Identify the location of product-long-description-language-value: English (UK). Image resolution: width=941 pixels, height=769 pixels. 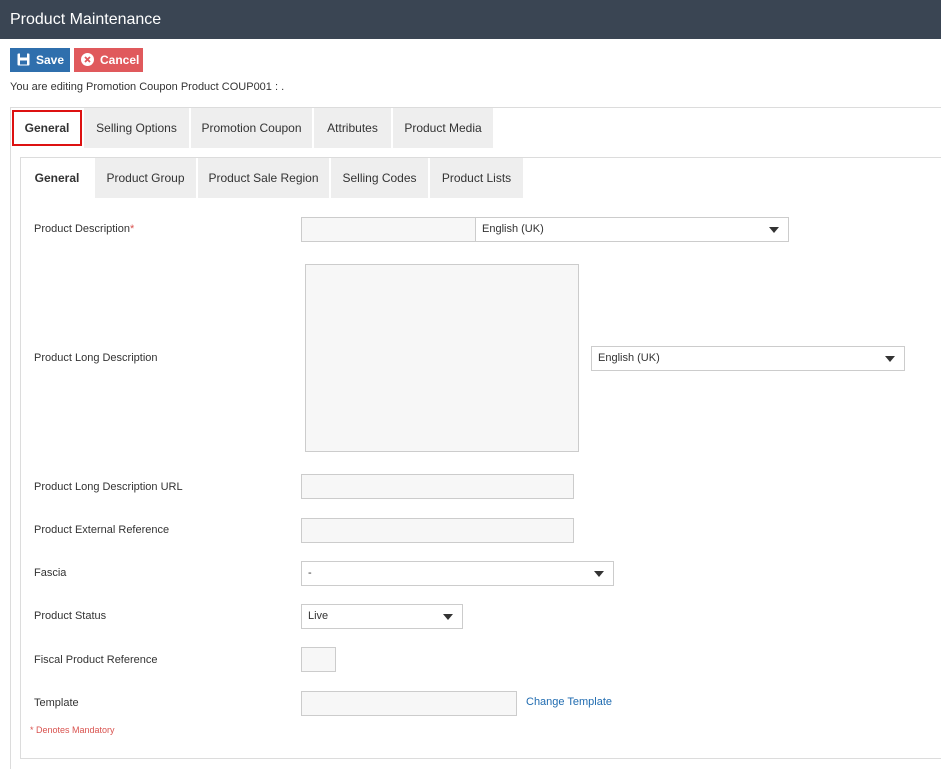
(629, 358).